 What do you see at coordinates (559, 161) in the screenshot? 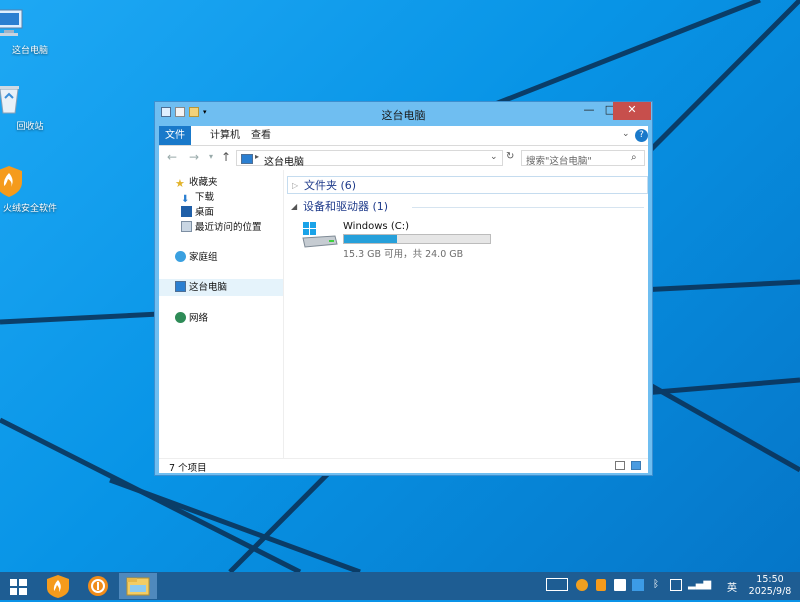
I see `search-placeholder: 搜索"这台电脑"` at bounding box center [559, 161].